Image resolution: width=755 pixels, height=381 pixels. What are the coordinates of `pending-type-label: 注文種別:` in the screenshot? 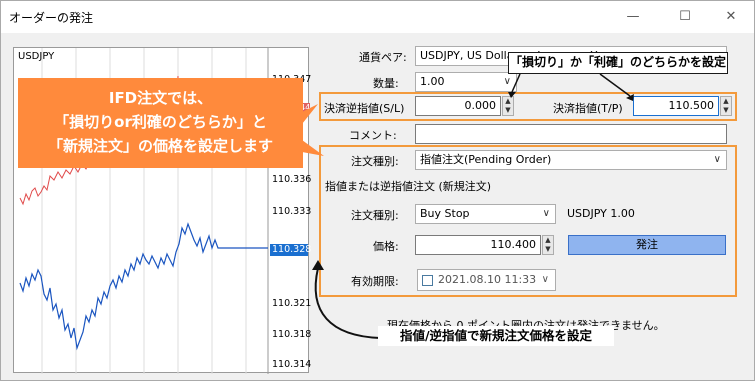 It's located at (375, 215).